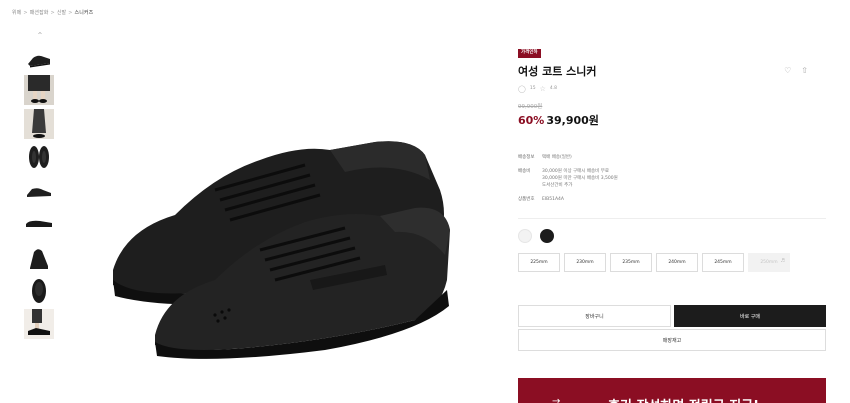 This screenshot has width=850, height=403. I want to click on bell-icon: ♬, so click(782, 261).